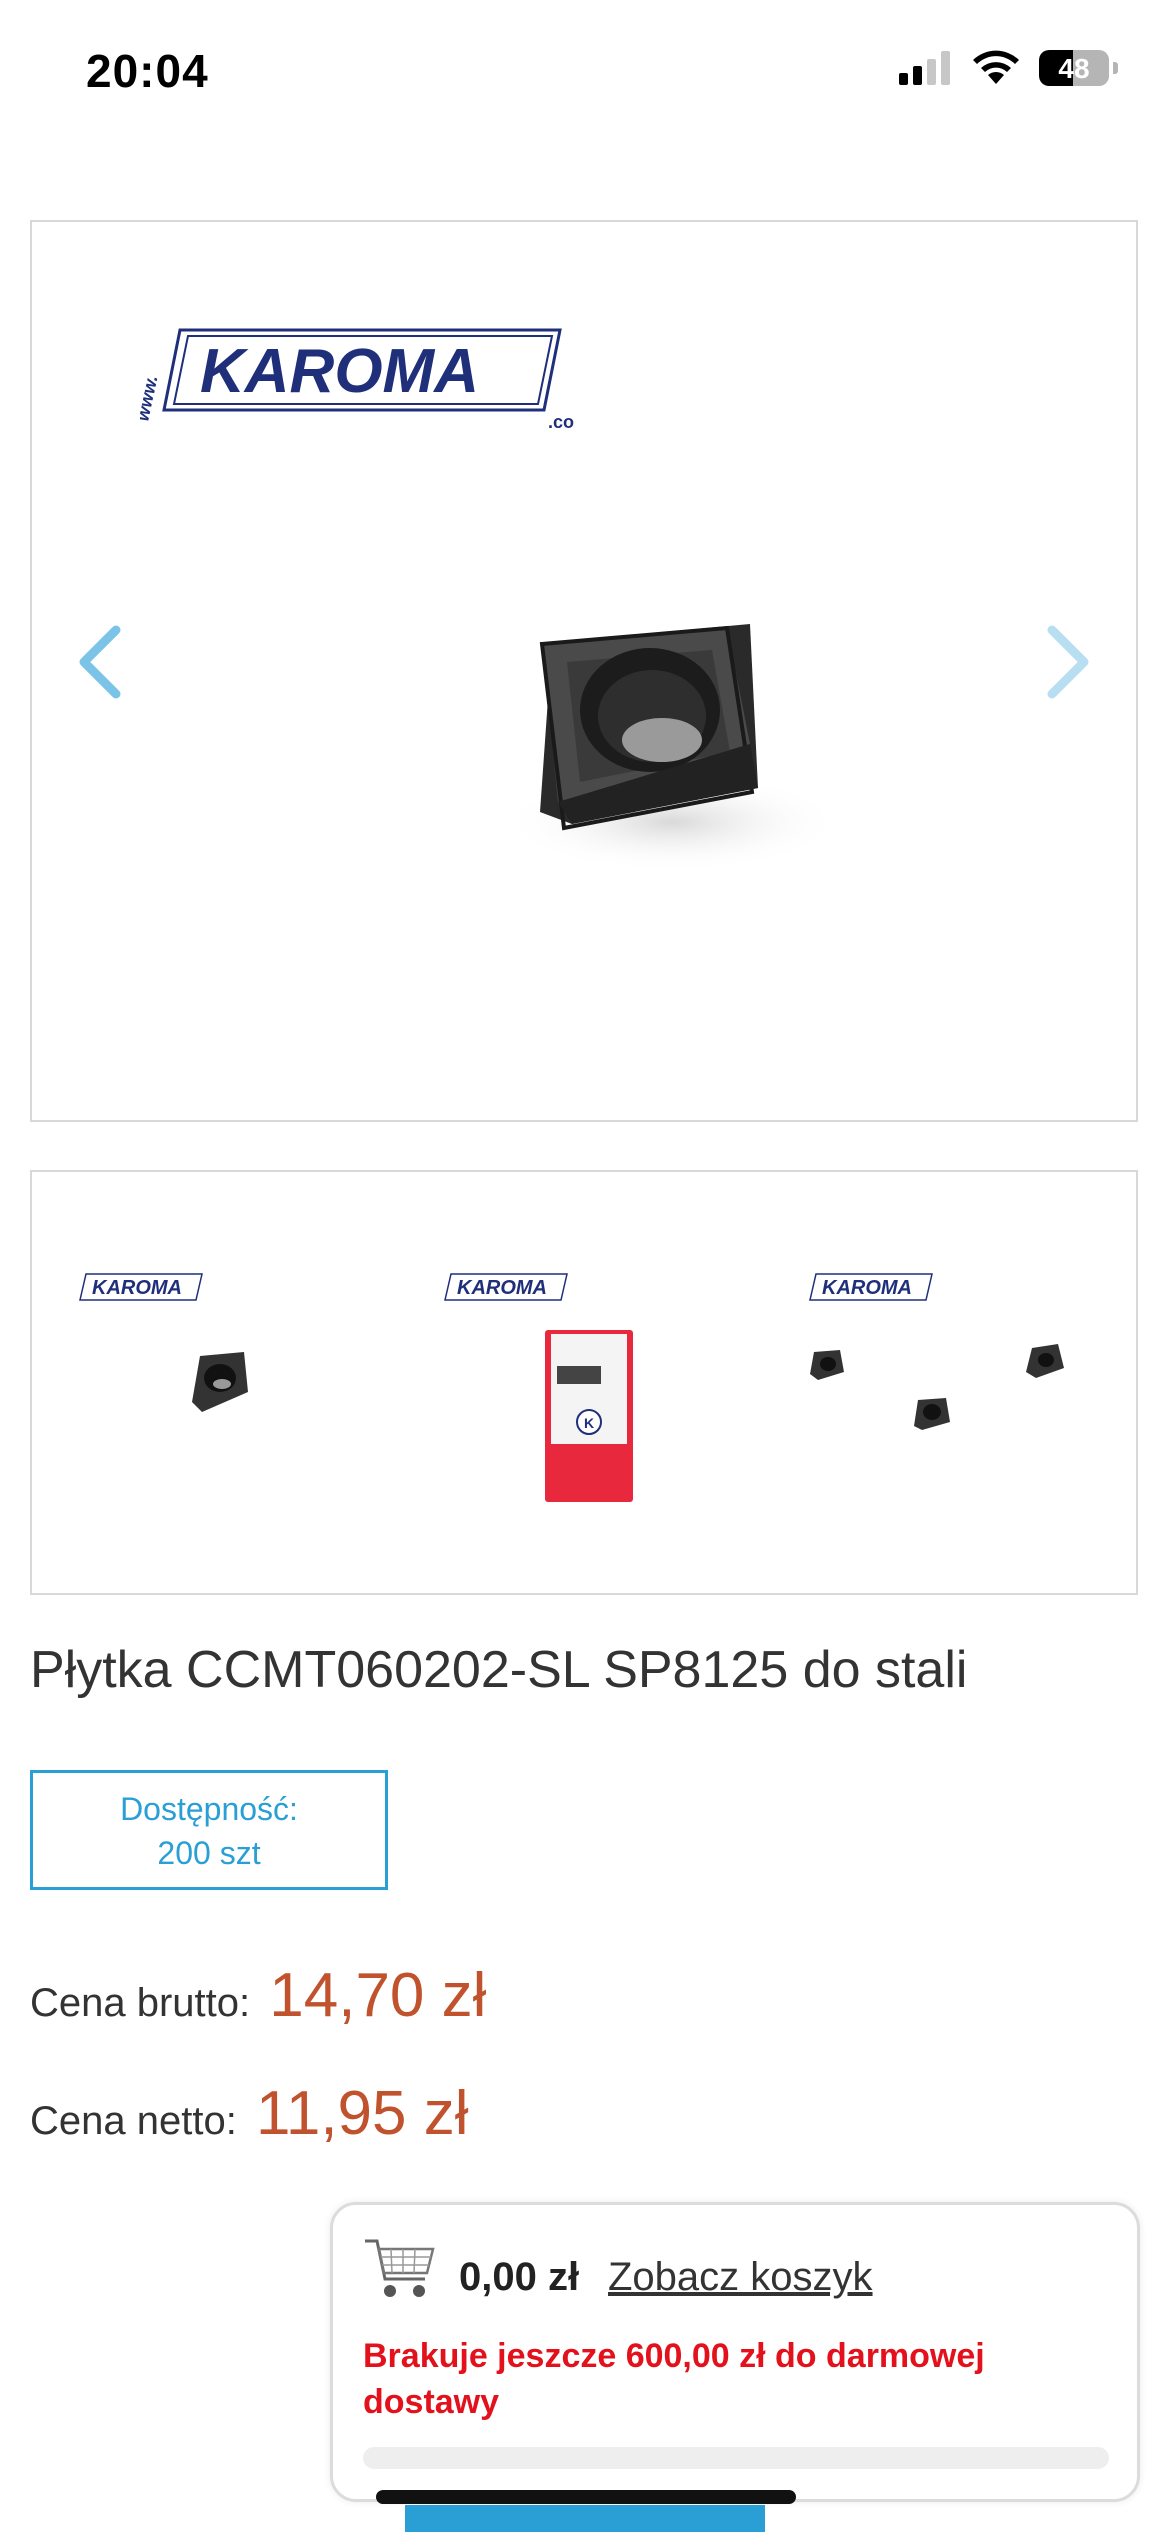 This screenshot has width=1170, height=2532. Describe the element at coordinates (209, 1809) in the screenshot. I see `availability-label: Dostępność:` at that location.